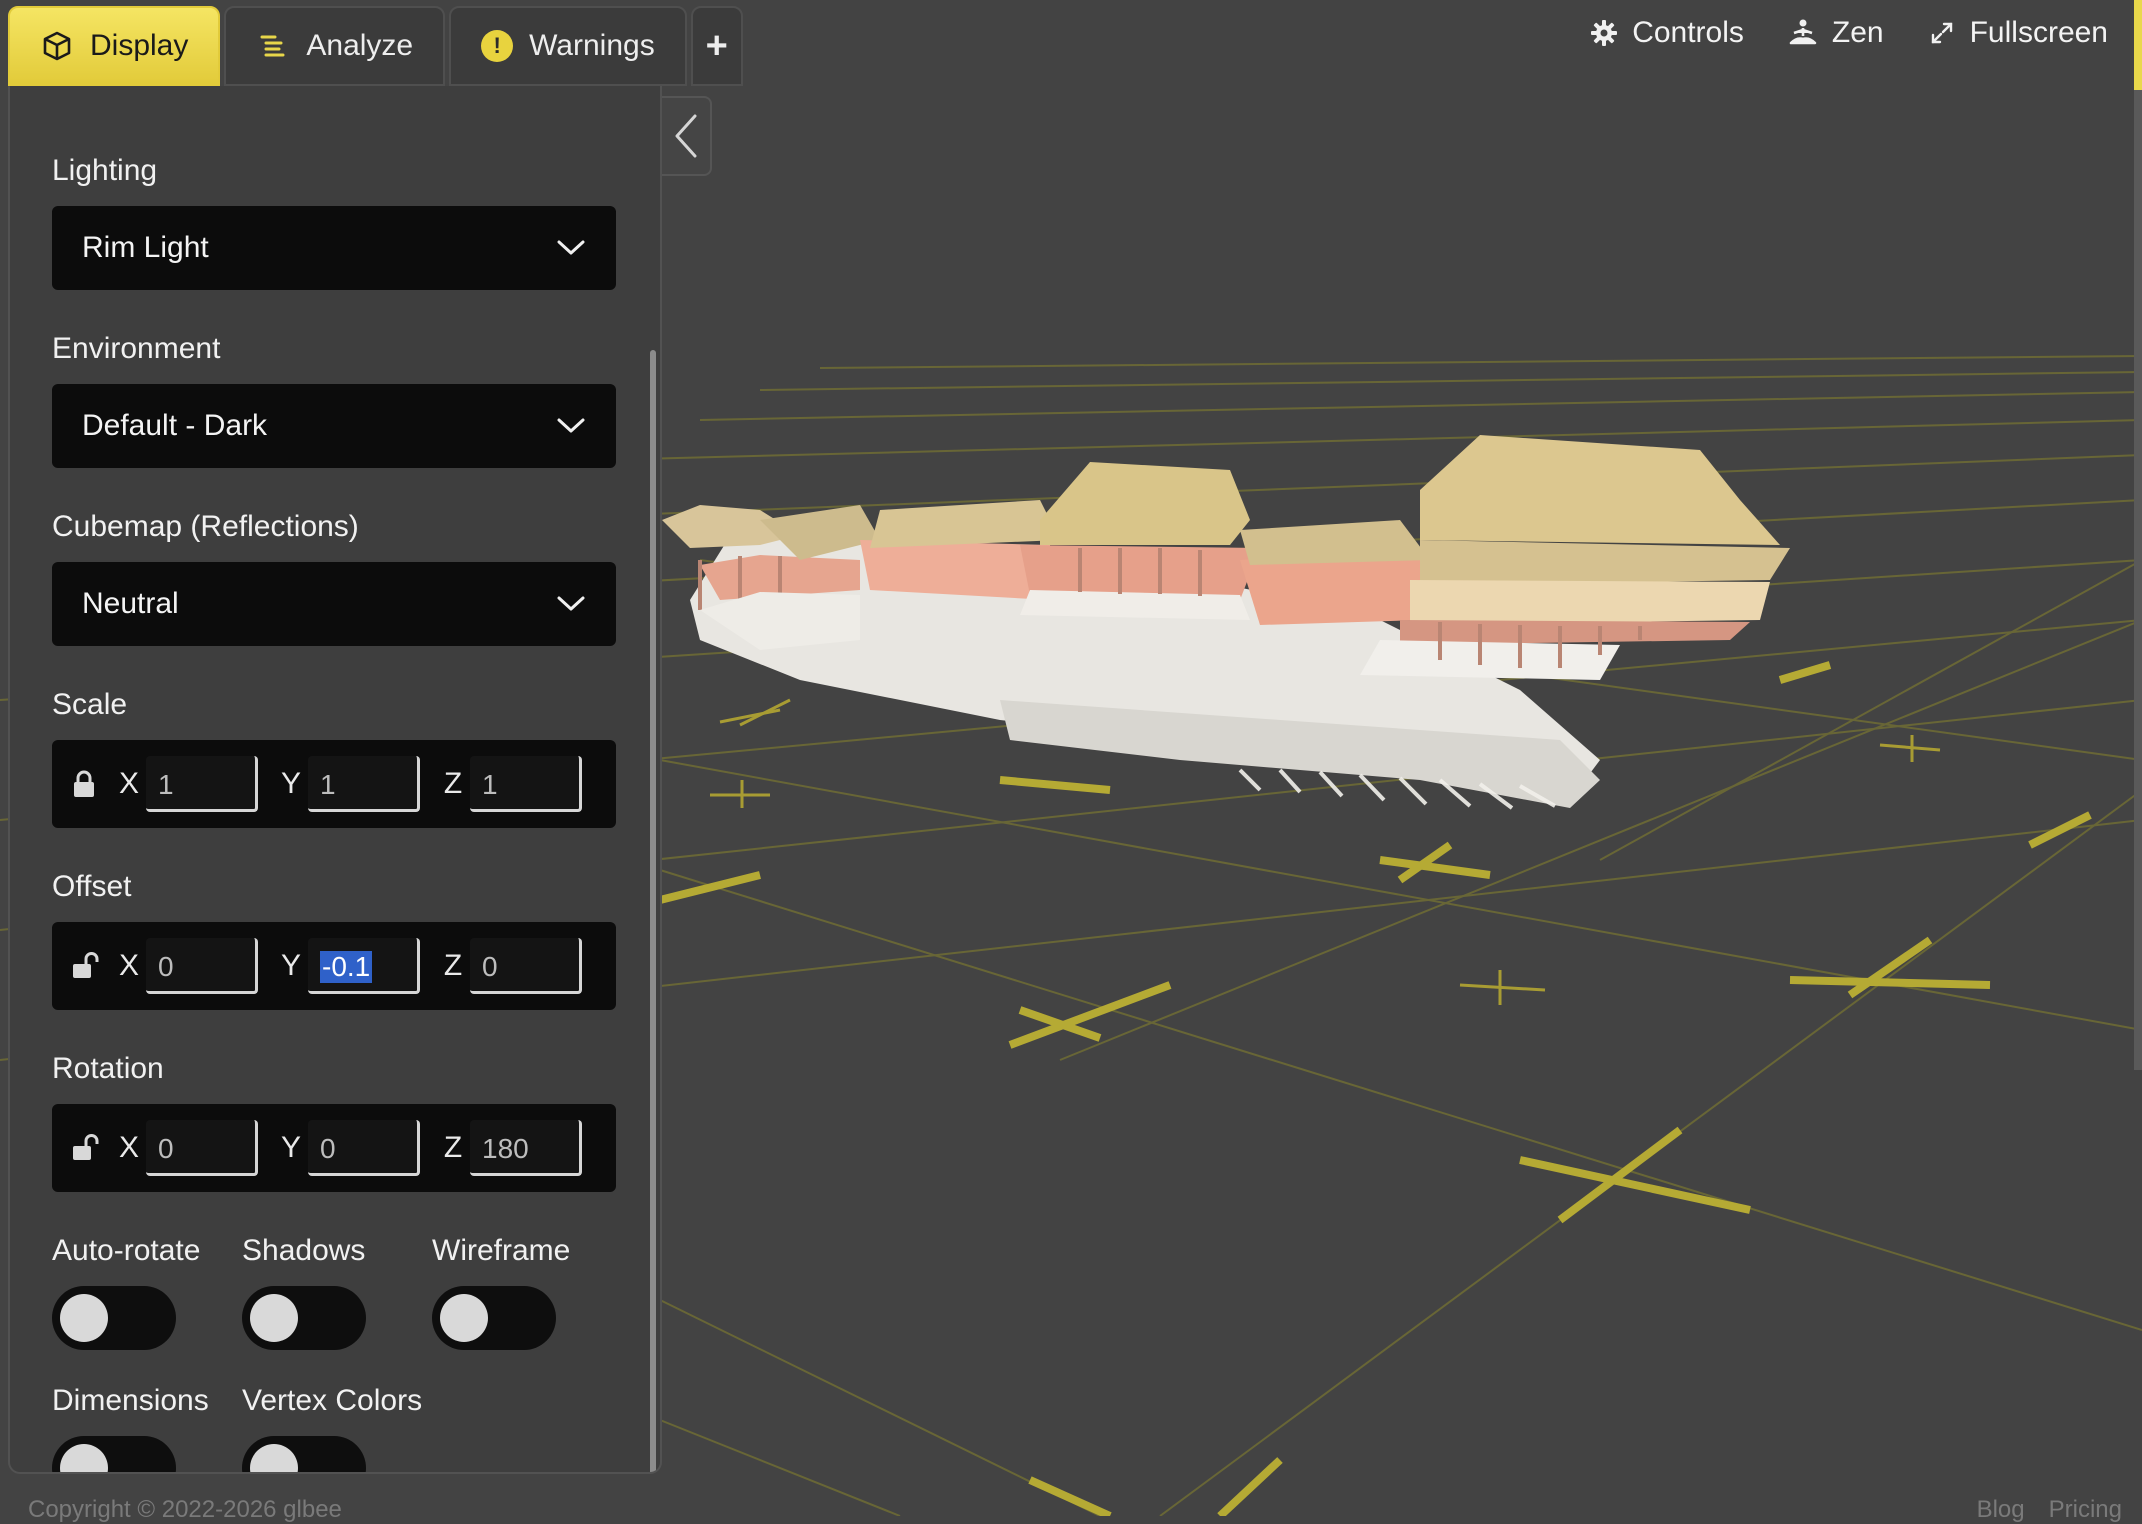 The image size is (2142, 1524). I want to click on list-icon, so click(273, 46).